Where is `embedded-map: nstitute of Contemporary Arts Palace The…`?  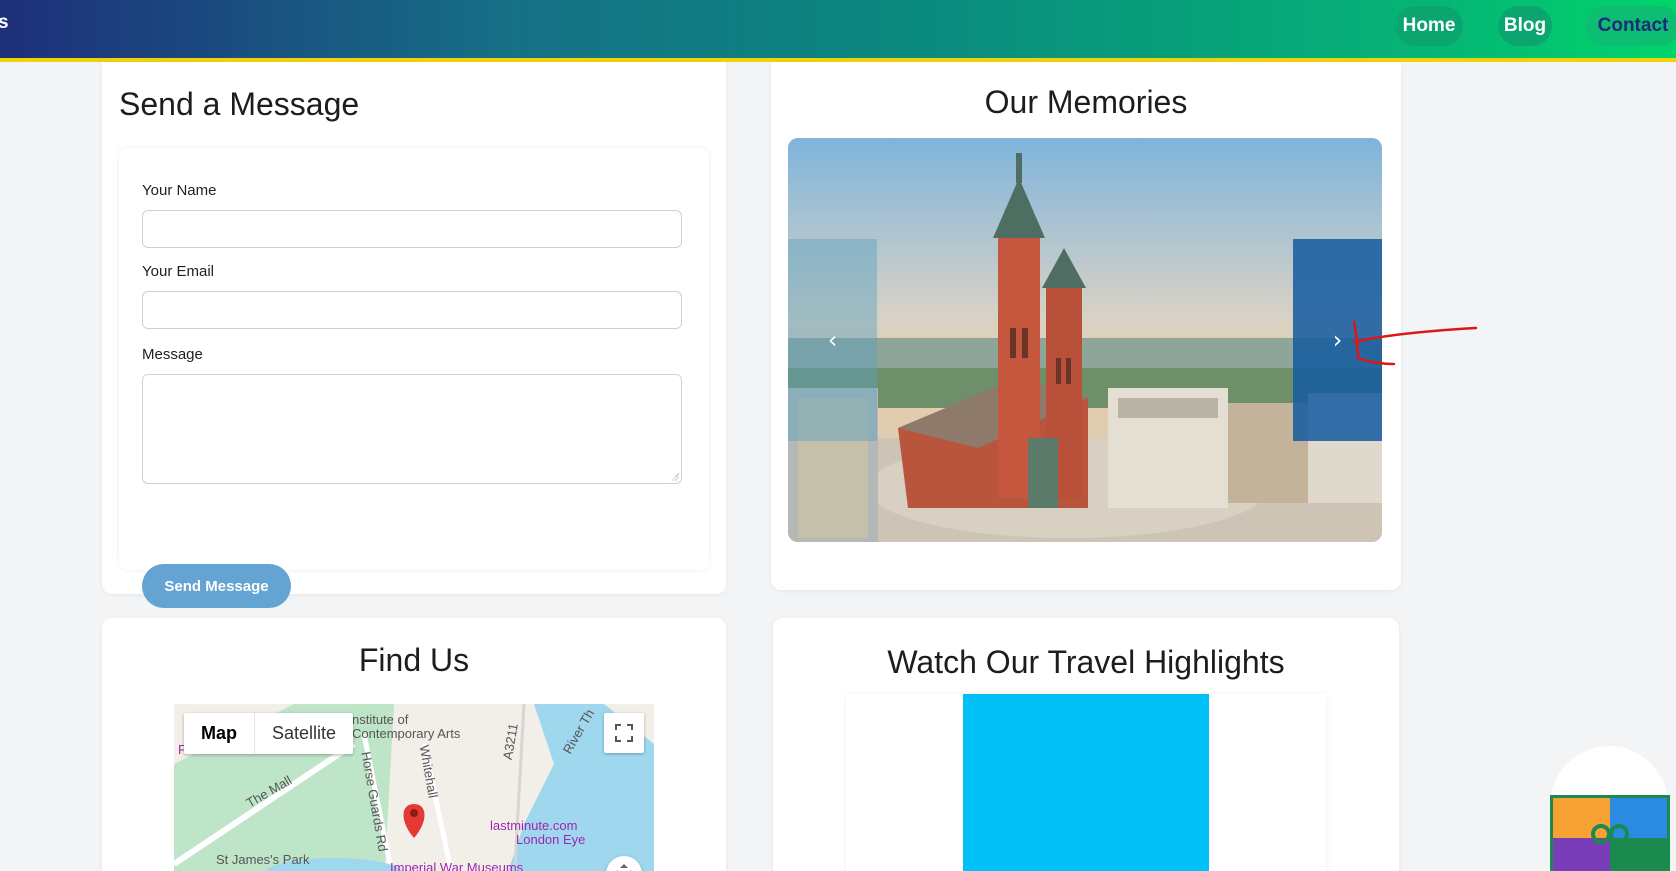
embedded-map: nstitute of Contemporary Arts Palace The… is located at coordinates (414, 787).